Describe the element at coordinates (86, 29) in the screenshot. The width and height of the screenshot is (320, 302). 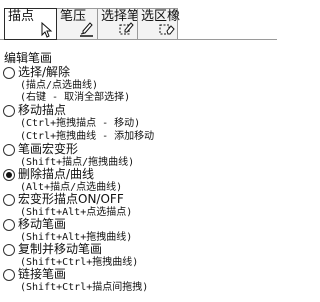
I see `pen-pressure-icon` at that location.